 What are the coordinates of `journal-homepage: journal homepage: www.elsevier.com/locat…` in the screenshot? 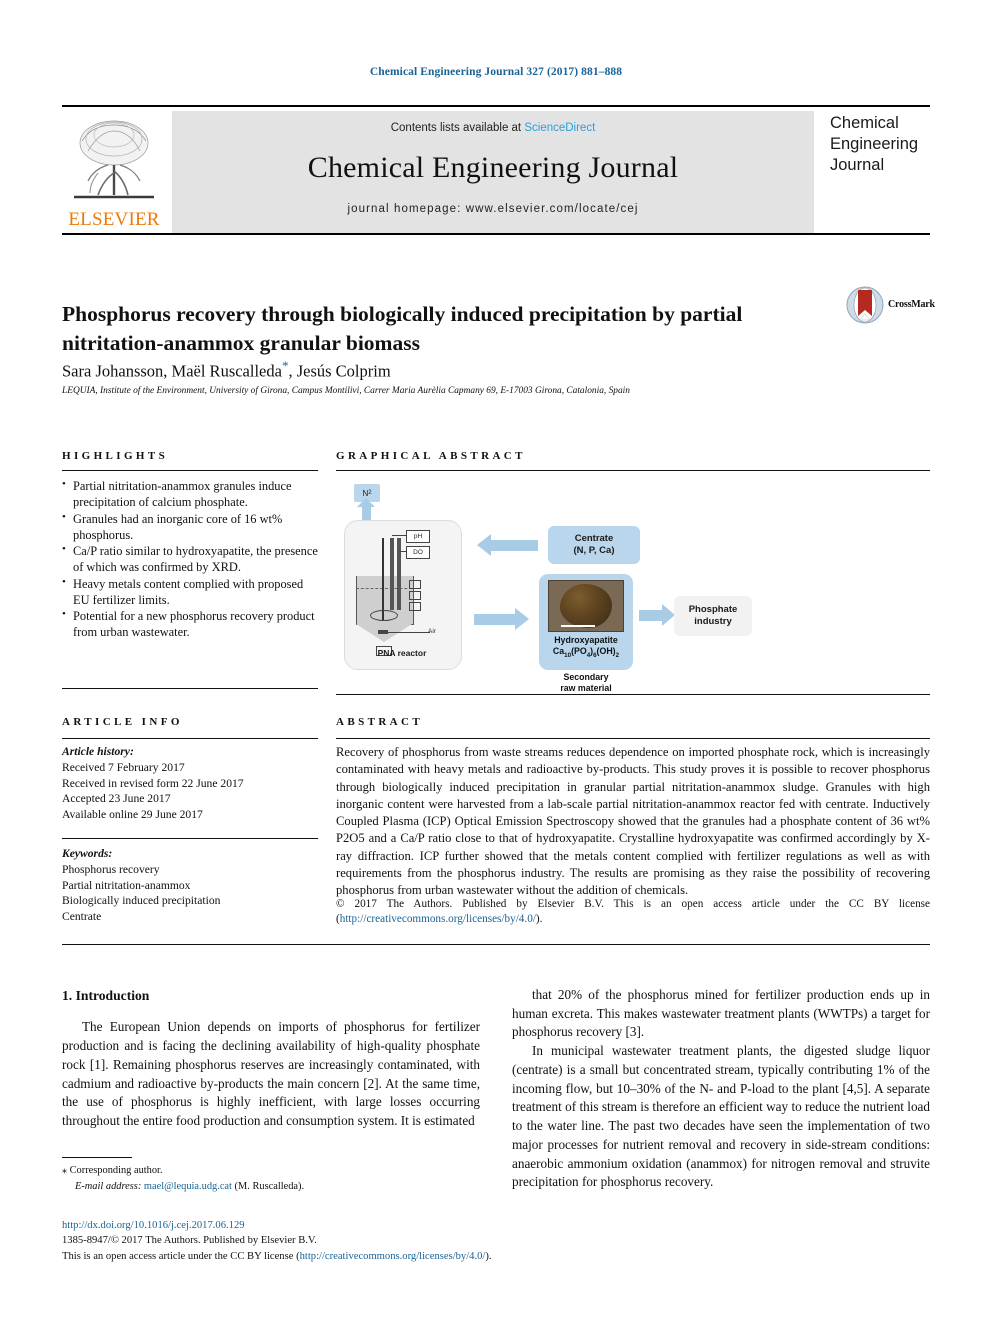 It's located at (493, 209).